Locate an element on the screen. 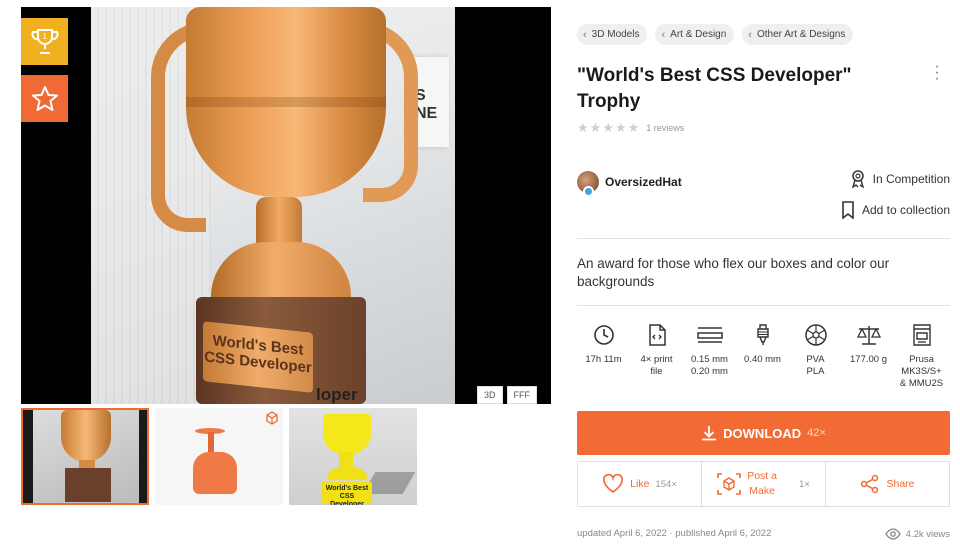 Image resolution: width=960 pixels, height=554 pixels. heart-icon is located at coordinates (613, 484).